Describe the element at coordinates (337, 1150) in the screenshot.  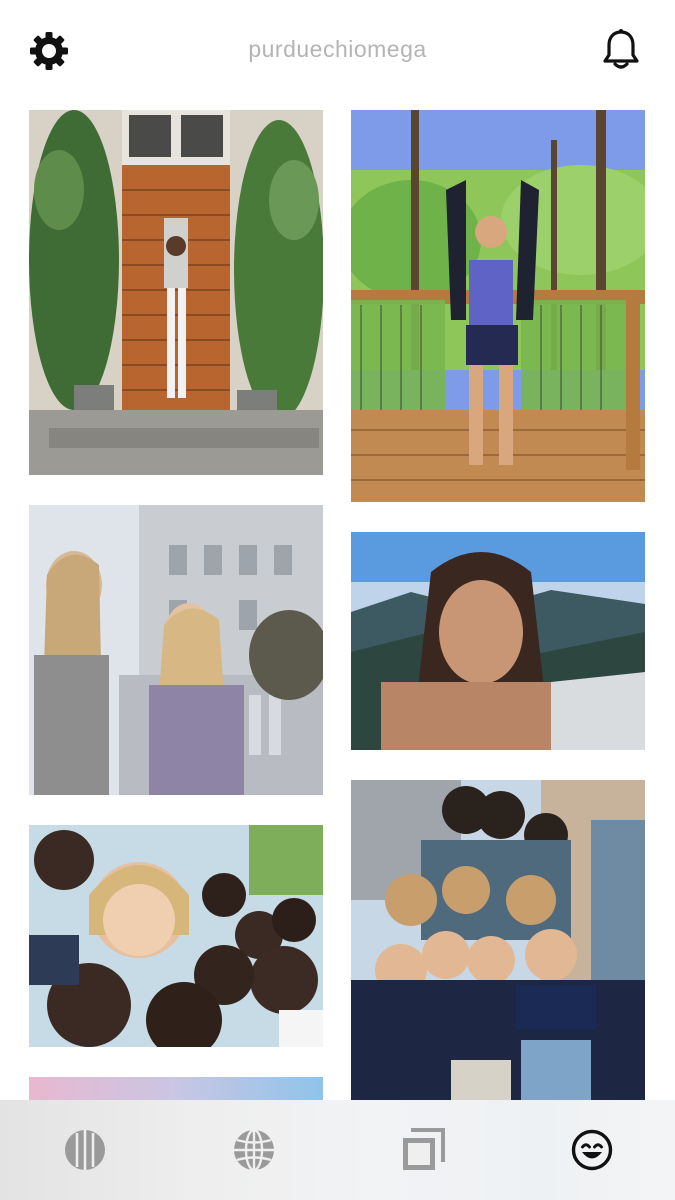
I see `bottom-tab-bar` at that location.